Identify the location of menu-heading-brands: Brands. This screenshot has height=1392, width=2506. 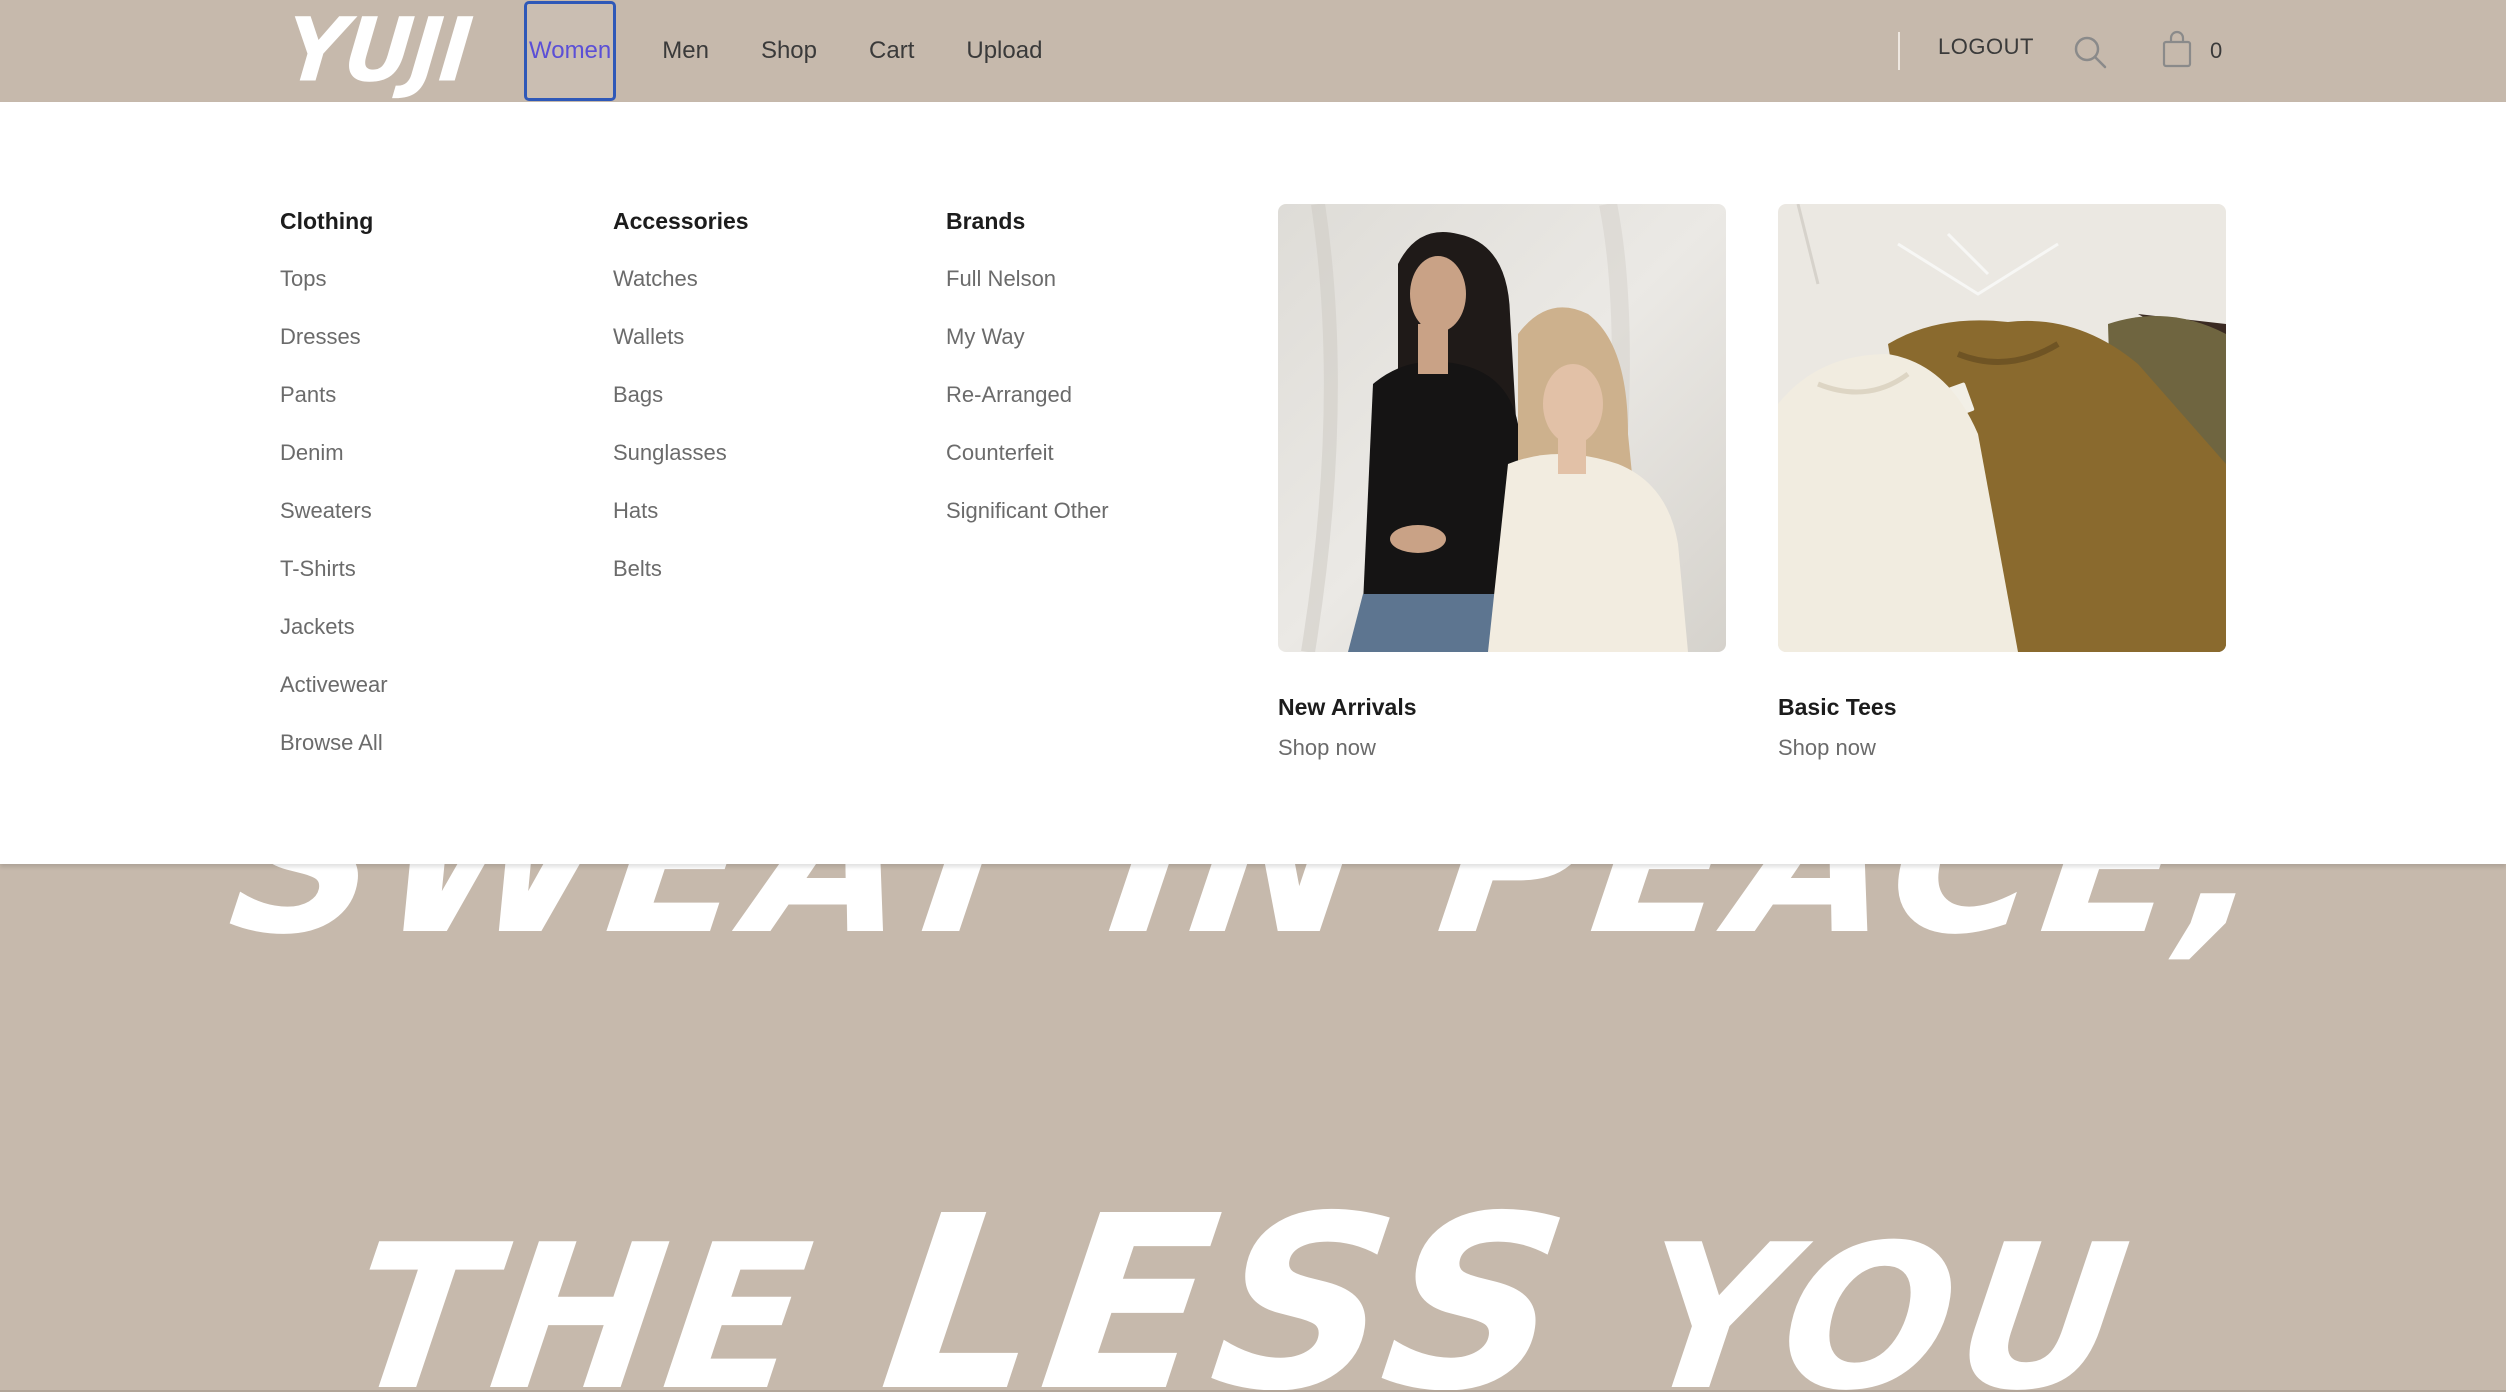
(986, 221).